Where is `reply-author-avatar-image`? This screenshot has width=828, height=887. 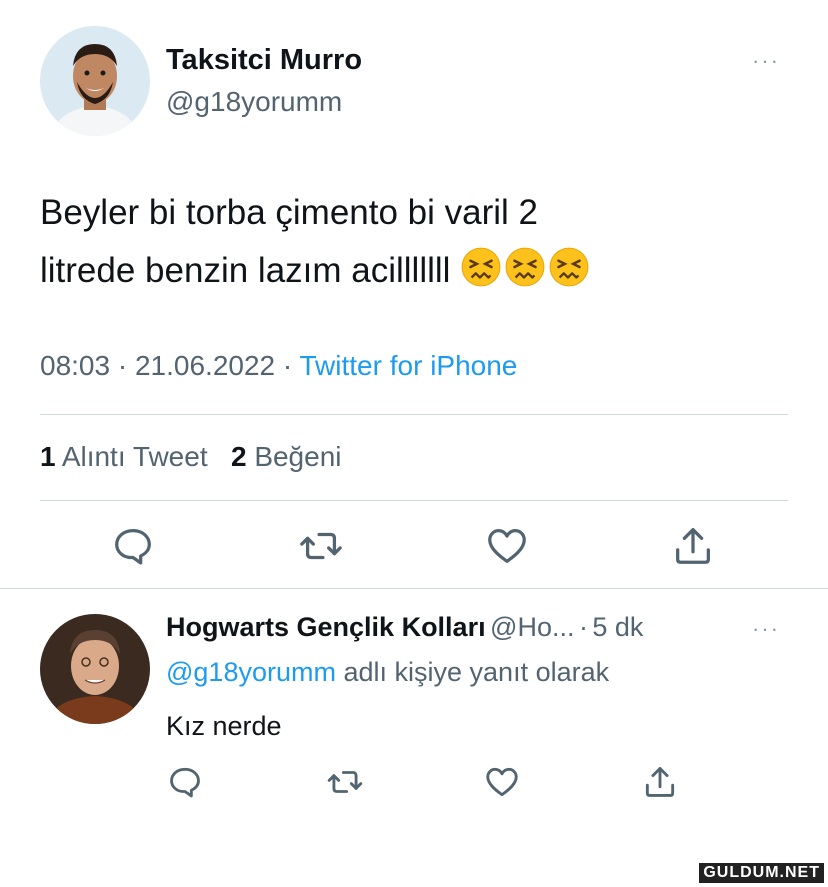
reply-author-avatar-image is located at coordinates (95, 669).